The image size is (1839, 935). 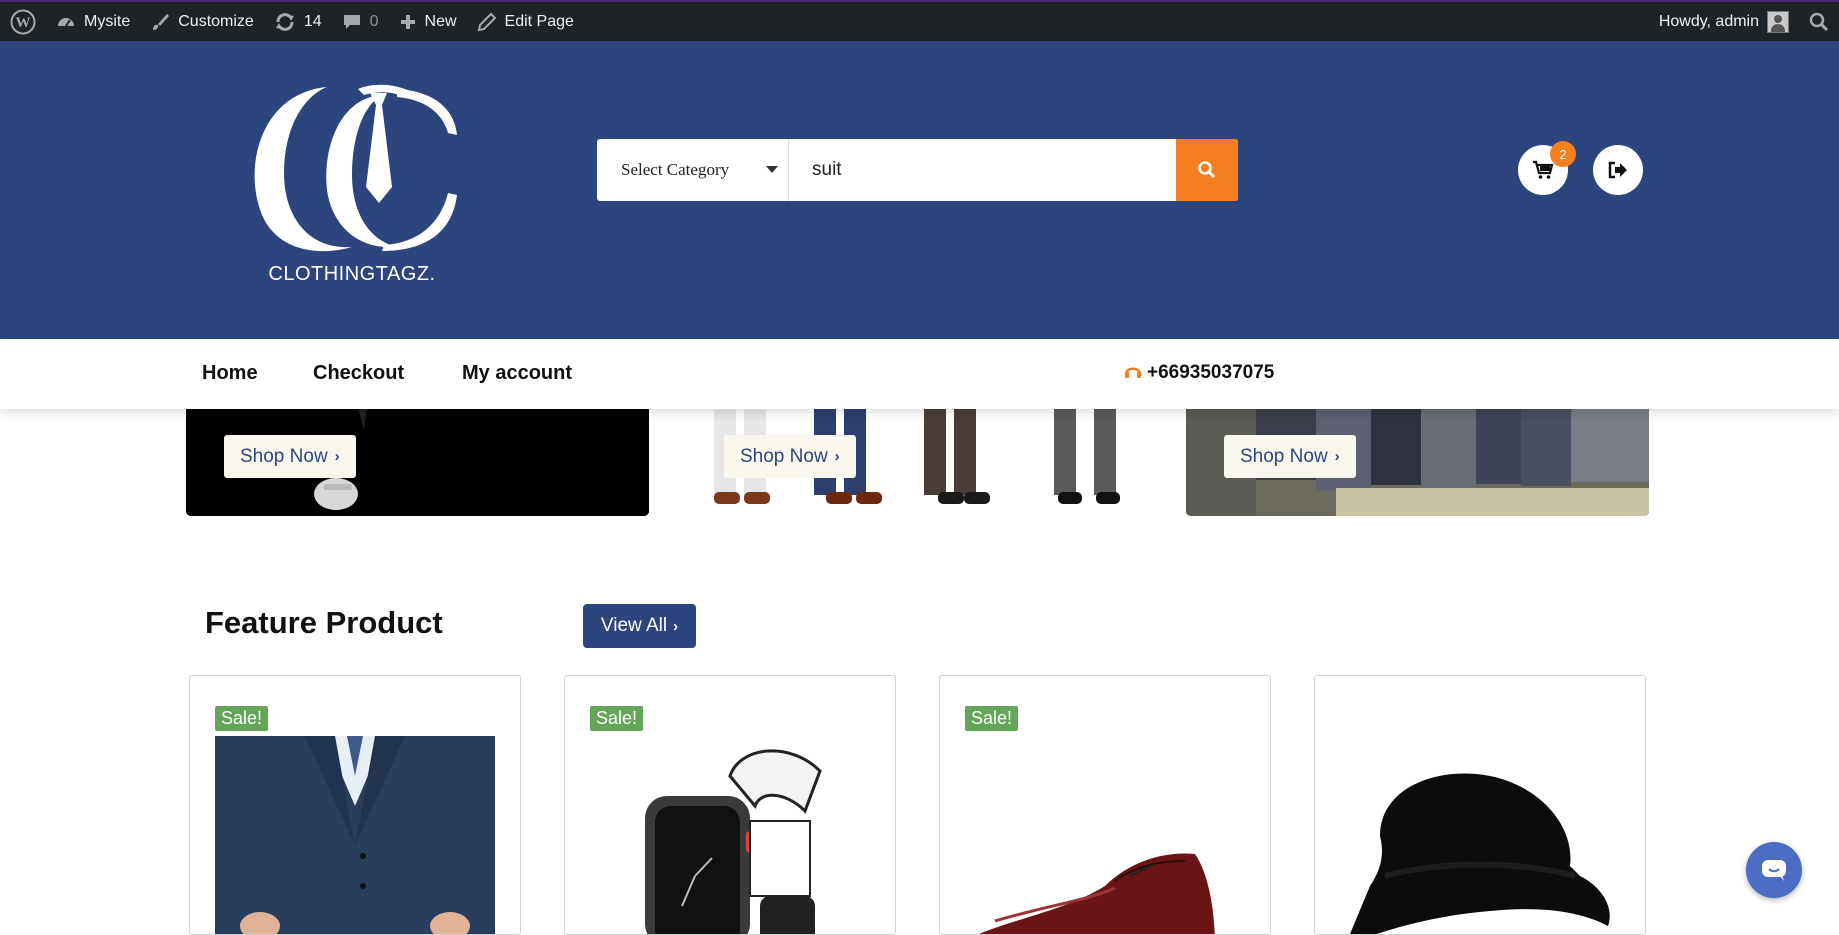 What do you see at coordinates (1563, 154) in the screenshot?
I see `cart-count-badge: 2` at bounding box center [1563, 154].